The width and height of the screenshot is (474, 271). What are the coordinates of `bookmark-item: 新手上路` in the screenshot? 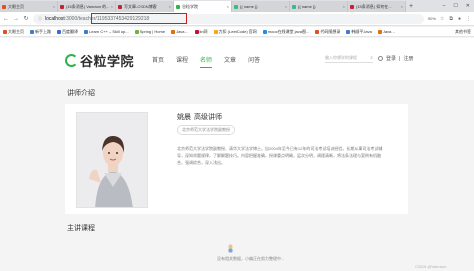 It's located at (40, 32).